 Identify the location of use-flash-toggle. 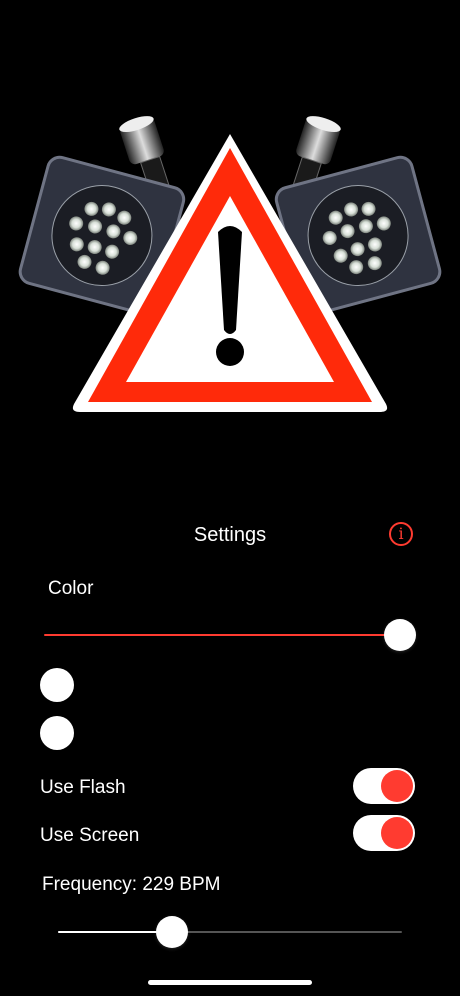
(384, 786).